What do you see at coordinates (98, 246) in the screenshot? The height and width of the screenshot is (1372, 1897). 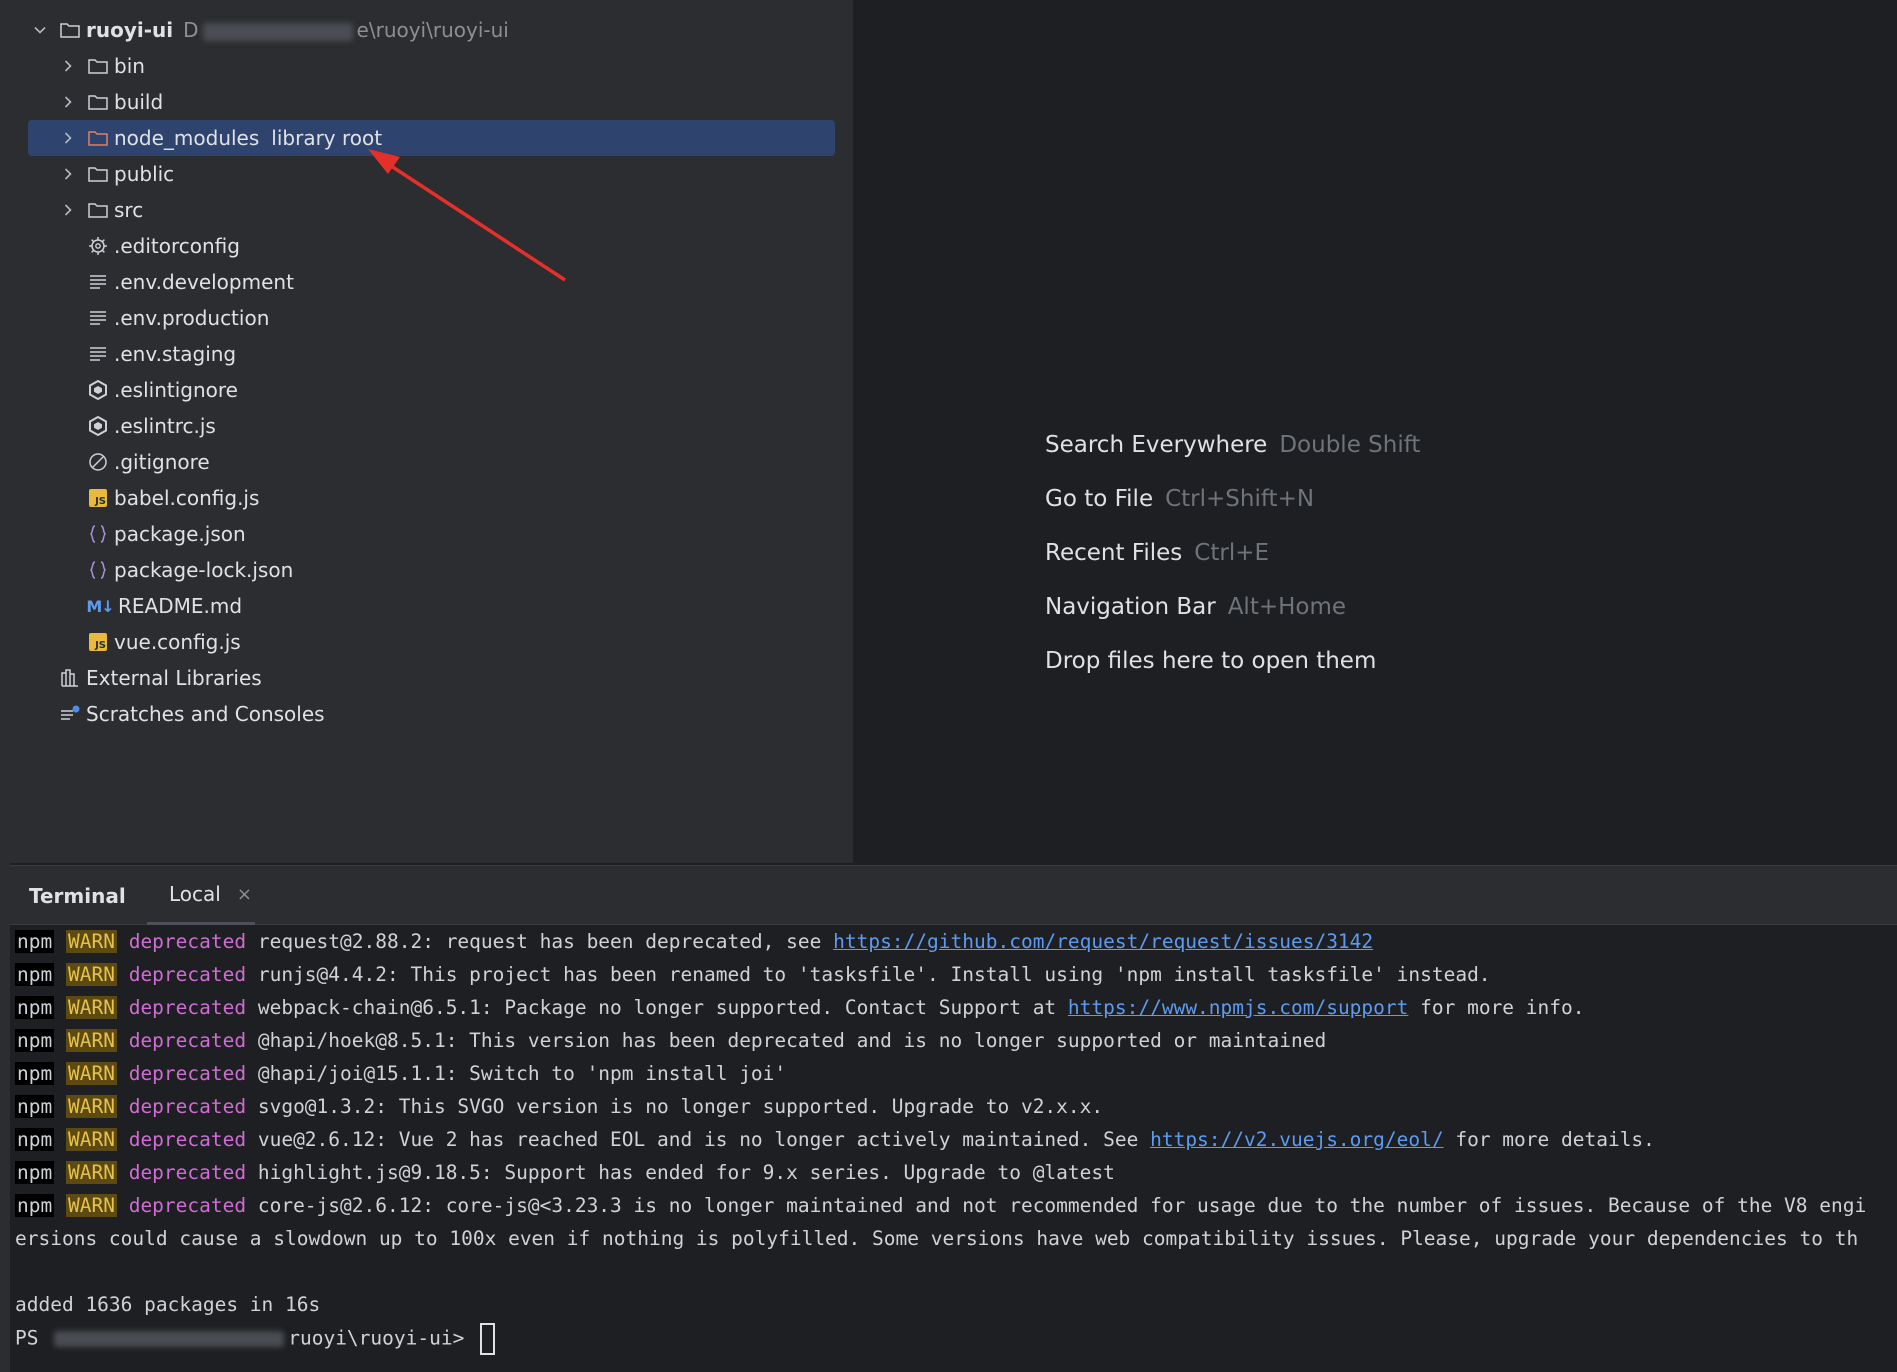 I see `gear-icon` at bounding box center [98, 246].